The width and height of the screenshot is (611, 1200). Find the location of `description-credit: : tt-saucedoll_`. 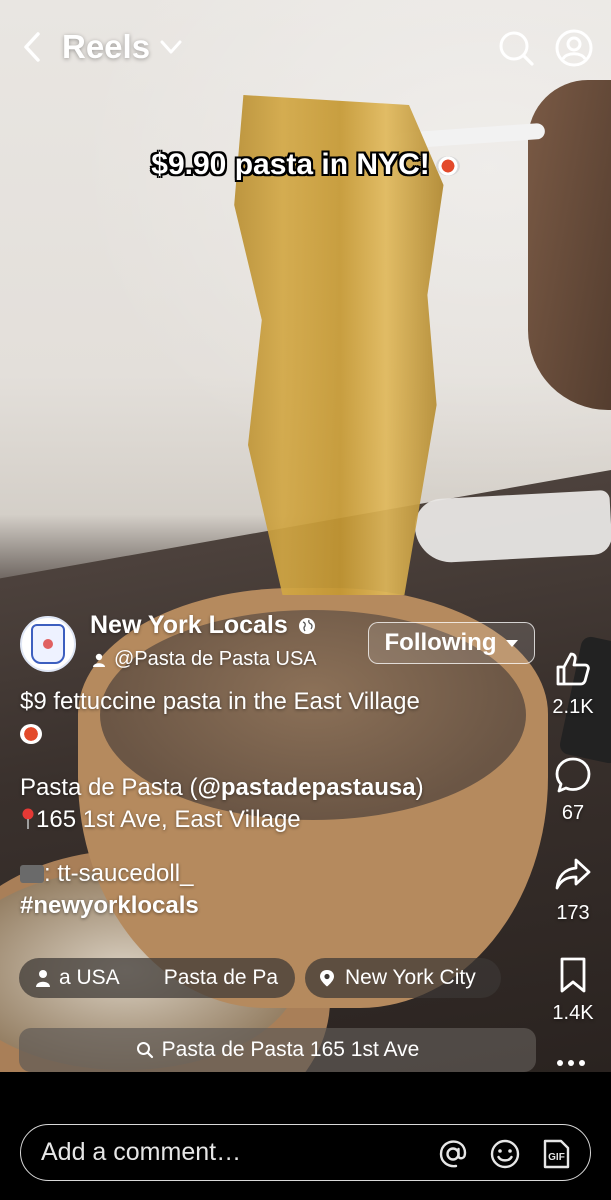

description-credit: : tt-saucedoll_ is located at coordinates (119, 873).